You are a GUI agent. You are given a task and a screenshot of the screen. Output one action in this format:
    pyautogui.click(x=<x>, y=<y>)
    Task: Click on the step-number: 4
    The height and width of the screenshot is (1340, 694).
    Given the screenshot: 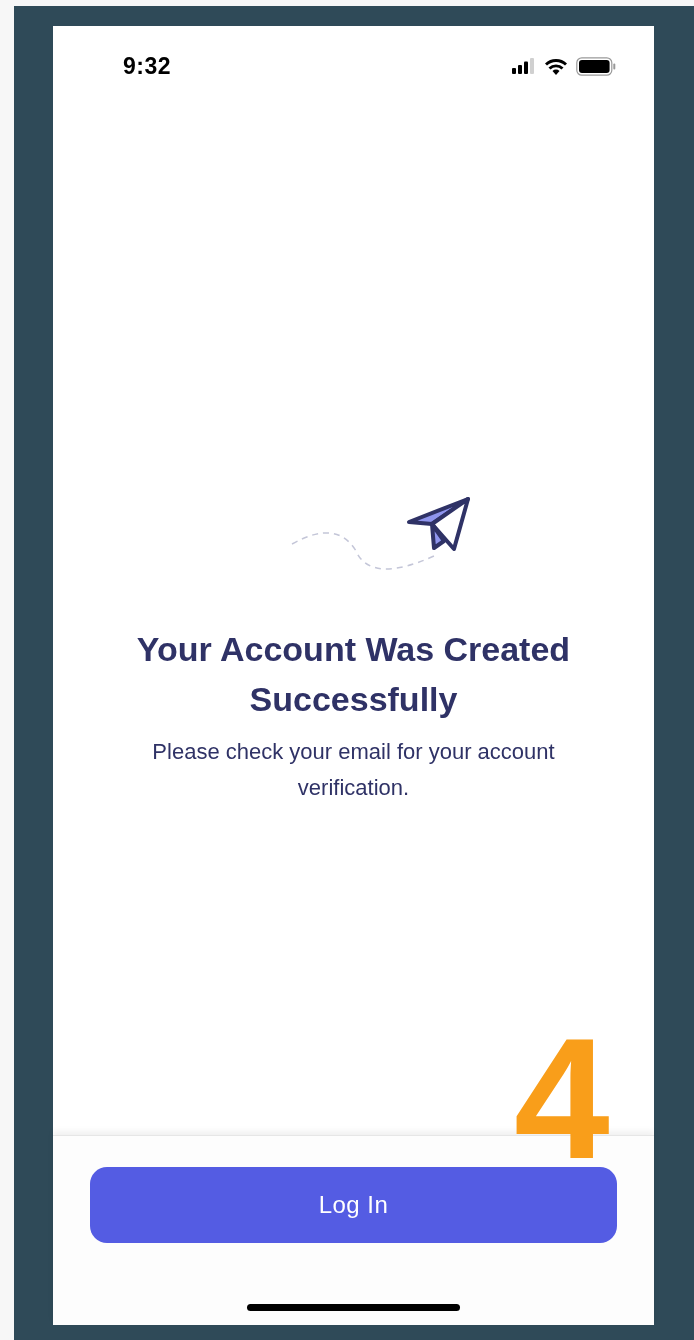 What is the action you would take?
    pyautogui.click(x=562, y=1098)
    